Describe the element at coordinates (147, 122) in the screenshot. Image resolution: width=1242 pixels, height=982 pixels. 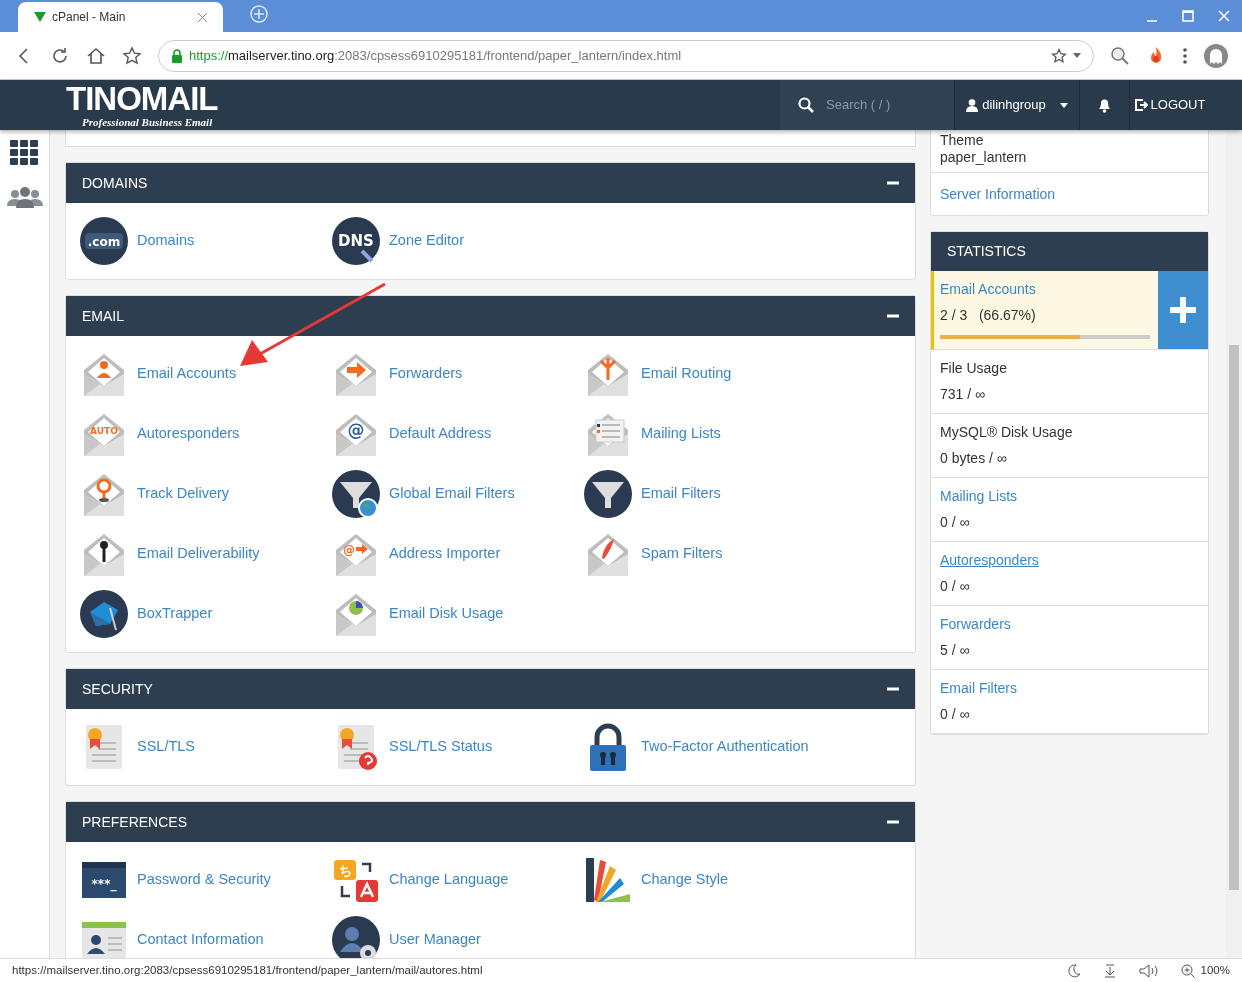
I see `logo-tagline: Professional Business Email` at that location.